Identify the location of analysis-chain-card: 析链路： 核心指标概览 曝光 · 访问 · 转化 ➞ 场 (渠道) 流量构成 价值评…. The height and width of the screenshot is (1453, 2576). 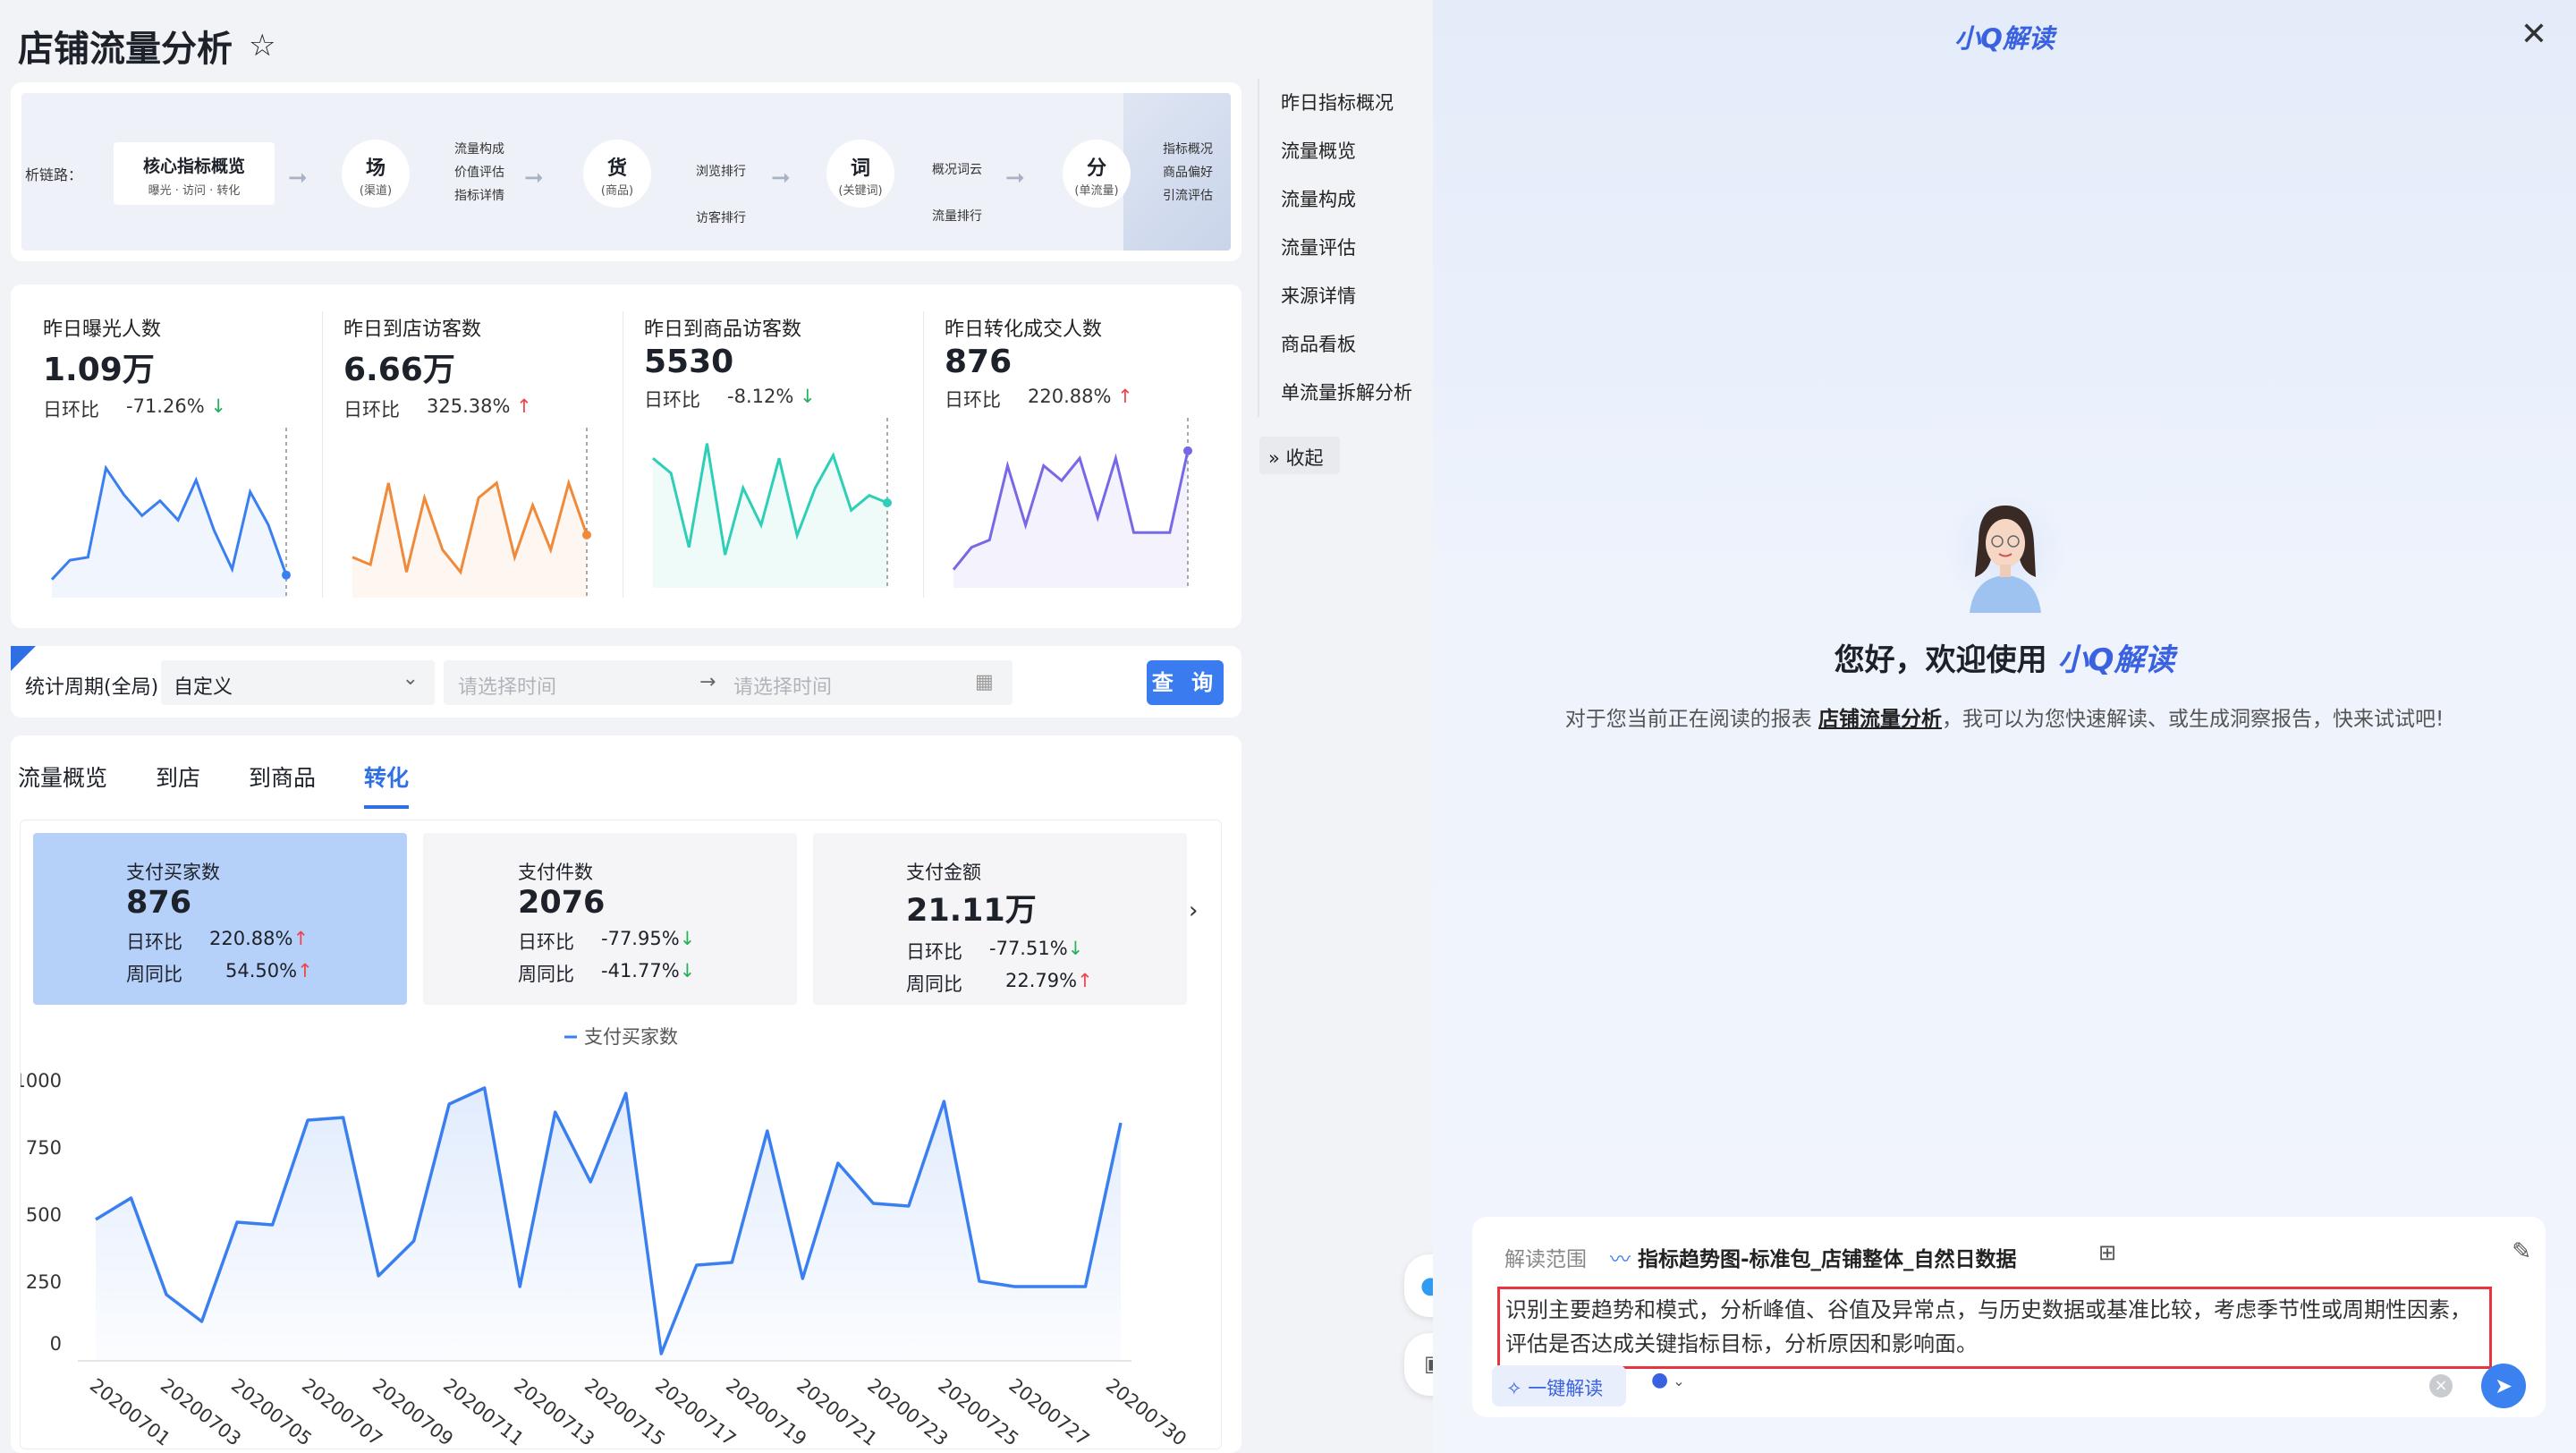
(626, 171).